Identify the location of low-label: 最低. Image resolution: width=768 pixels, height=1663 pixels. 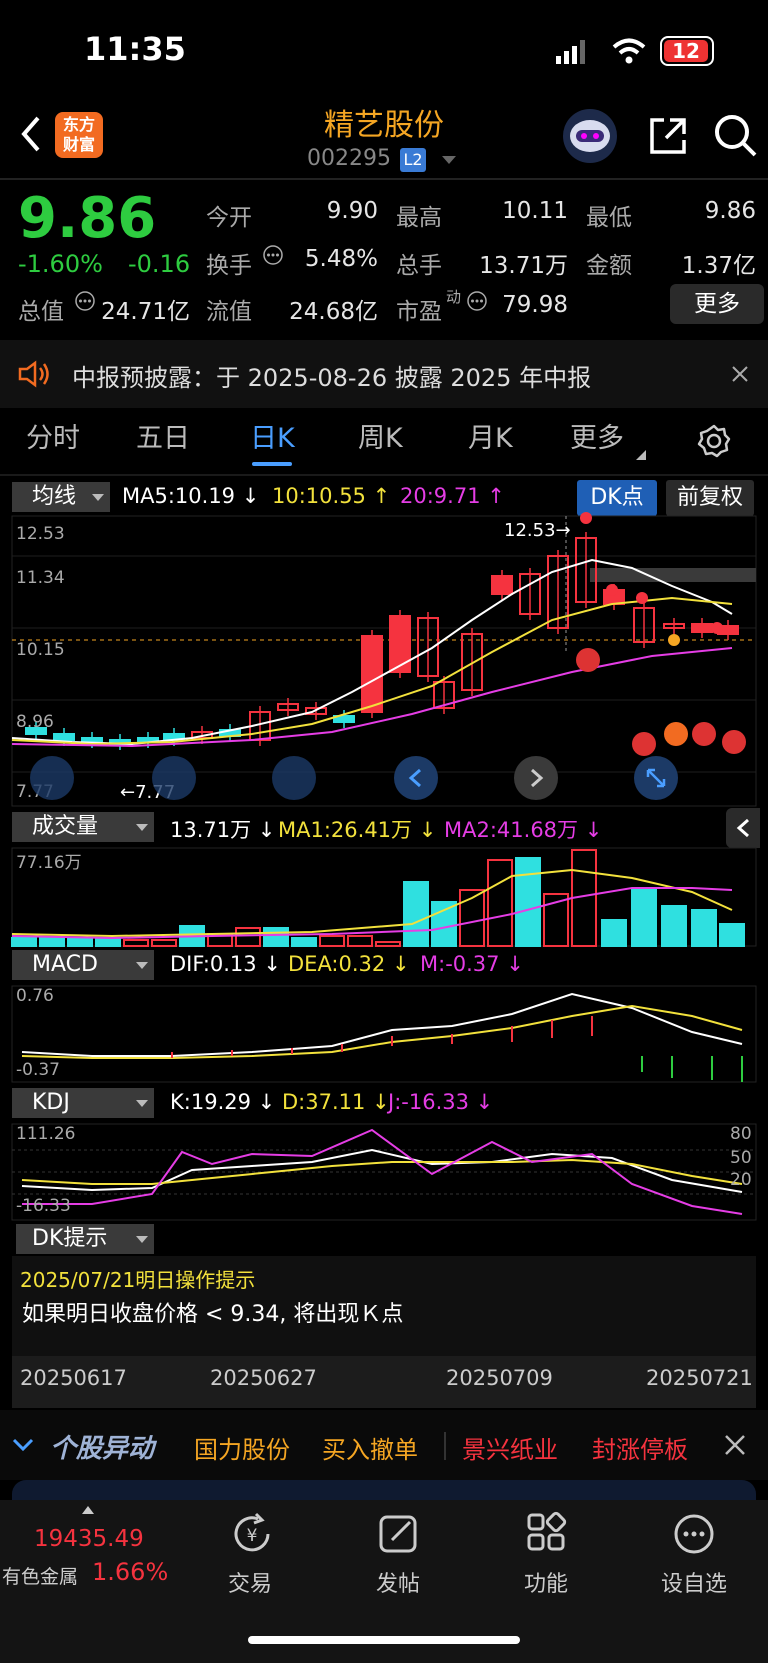
(609, 218).